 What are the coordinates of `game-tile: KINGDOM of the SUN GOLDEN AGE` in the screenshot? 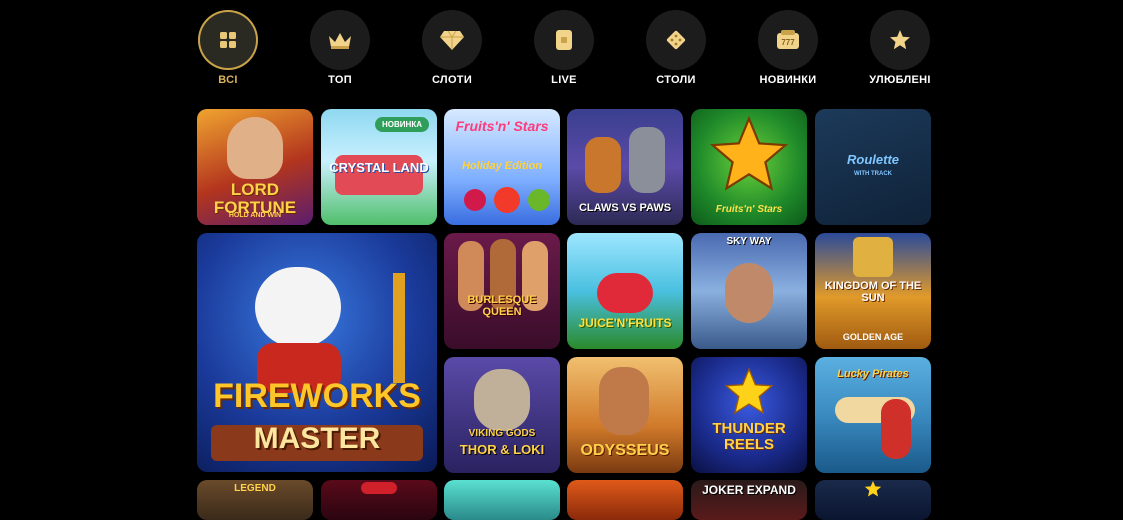 It's located at (873, 291).